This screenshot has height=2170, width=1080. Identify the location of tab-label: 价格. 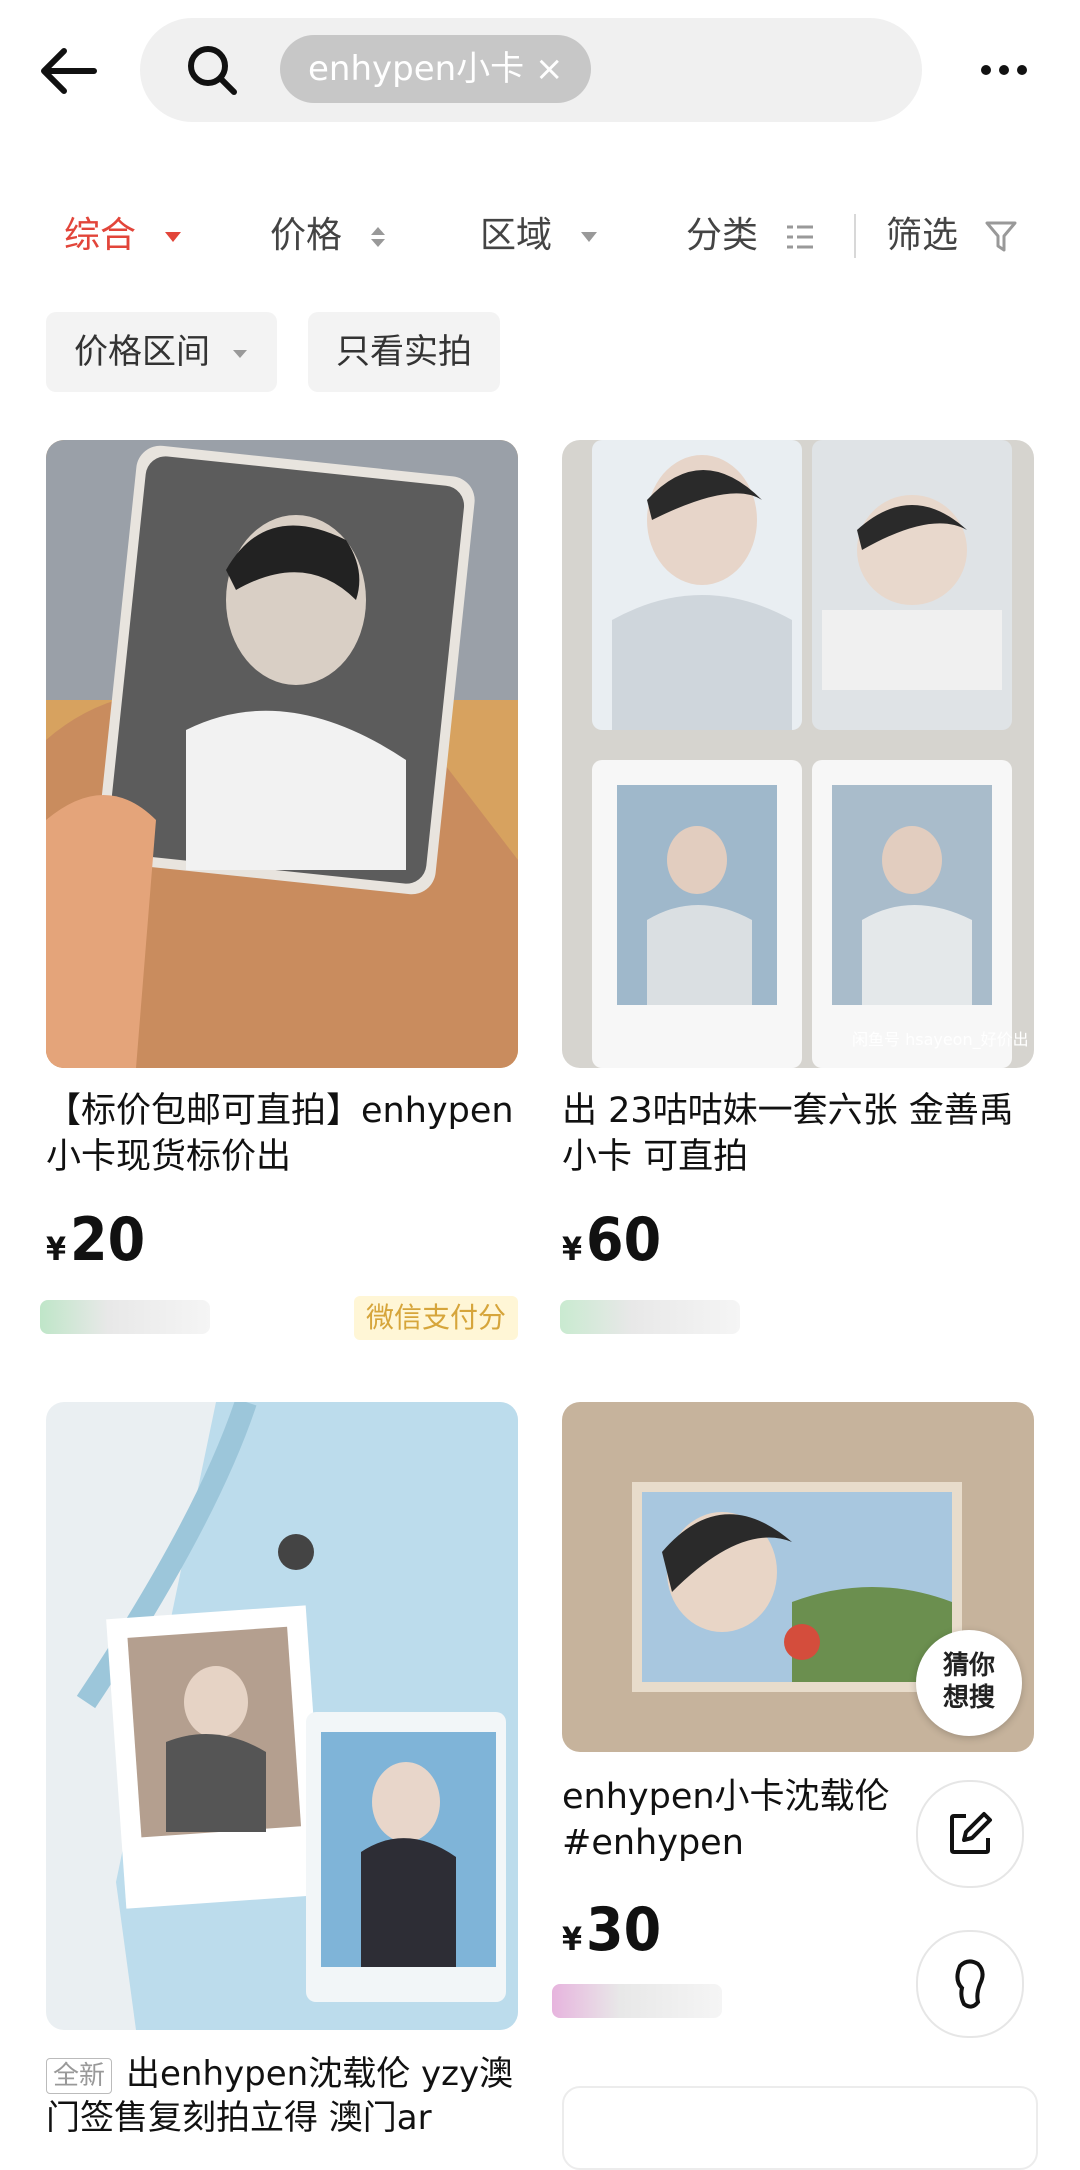
(306, 235).